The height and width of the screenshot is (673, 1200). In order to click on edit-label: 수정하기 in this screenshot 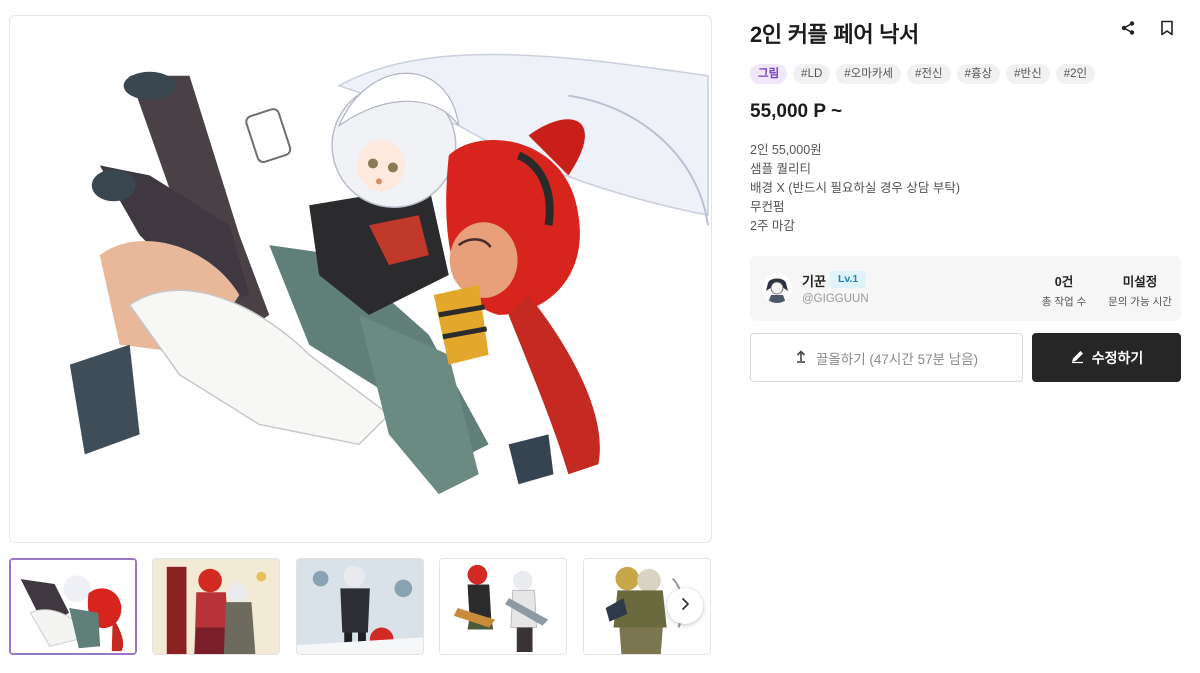, I will do `click(1117, 357)`.